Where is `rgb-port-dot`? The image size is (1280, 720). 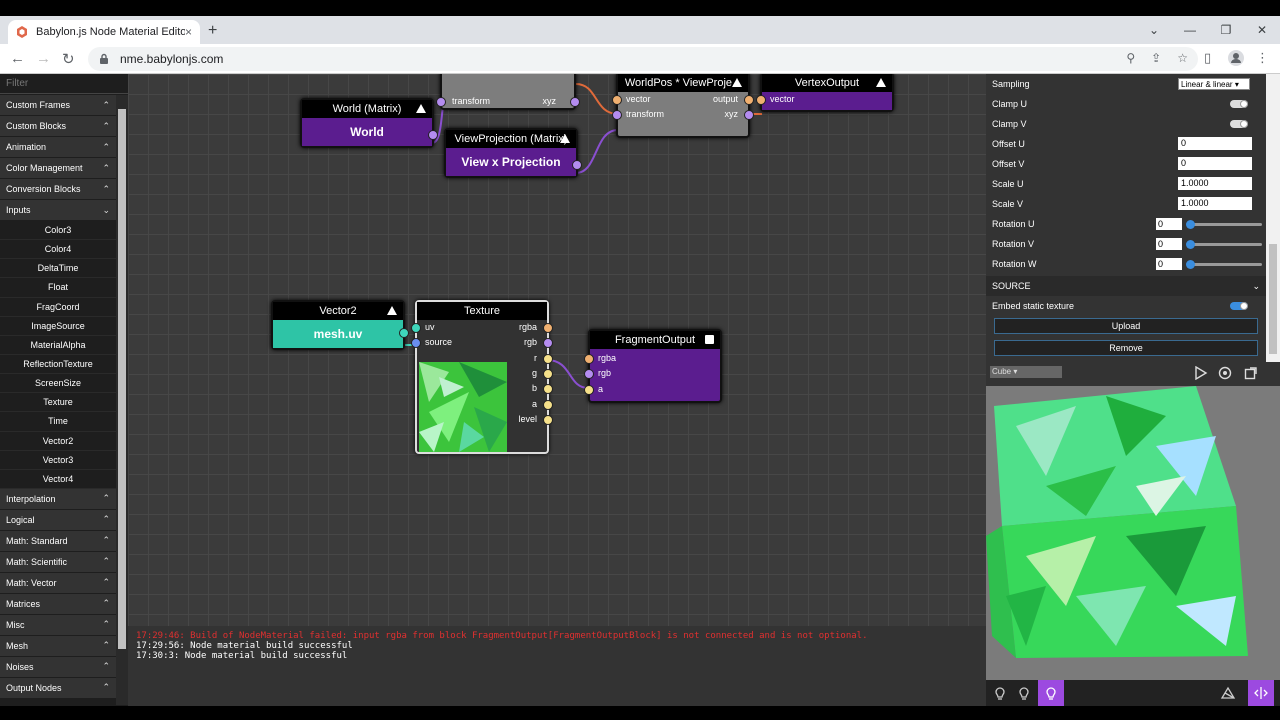
rgb-port-dot is located at coordinates (548, 343).